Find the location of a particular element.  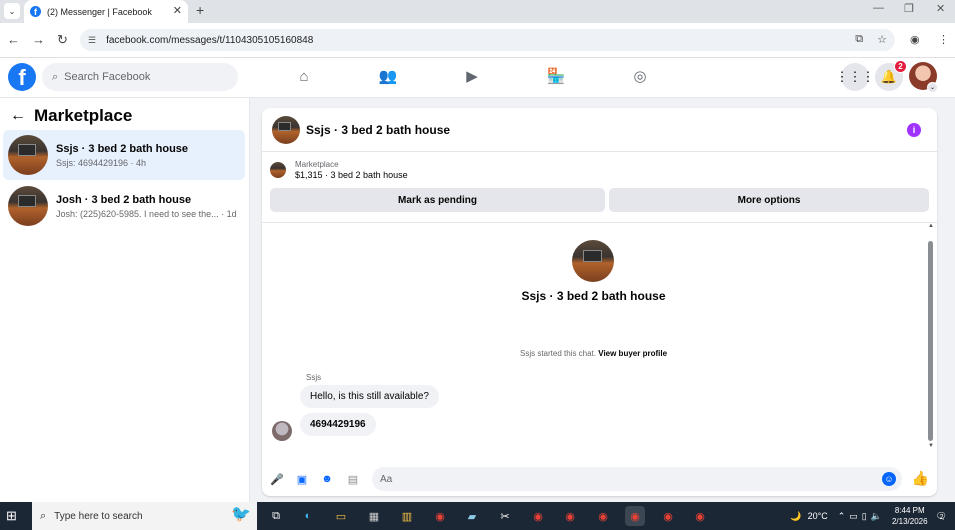

sticker-icon: ☻ is located at coordinates (327, 479).